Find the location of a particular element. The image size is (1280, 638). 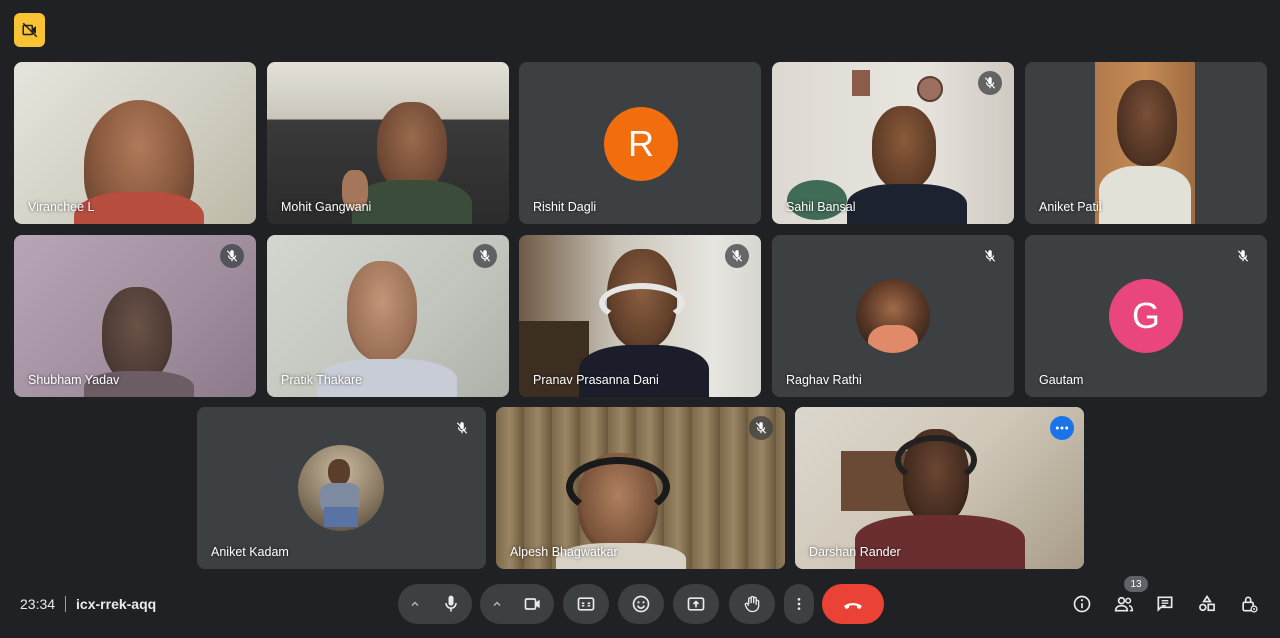

participant-name: Viranchee L is located at coordinates (61, 207).